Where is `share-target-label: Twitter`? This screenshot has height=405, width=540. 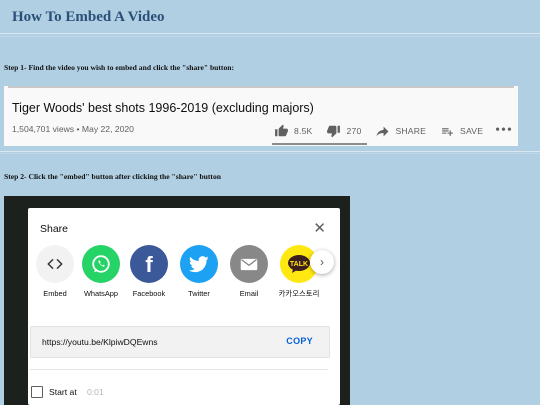 share-target-label: Twitter is located at coordinates (199, 293).